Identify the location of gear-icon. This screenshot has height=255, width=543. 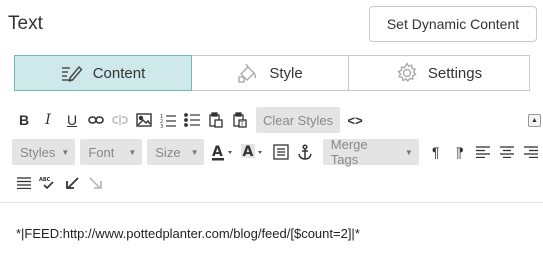
(407, 73).